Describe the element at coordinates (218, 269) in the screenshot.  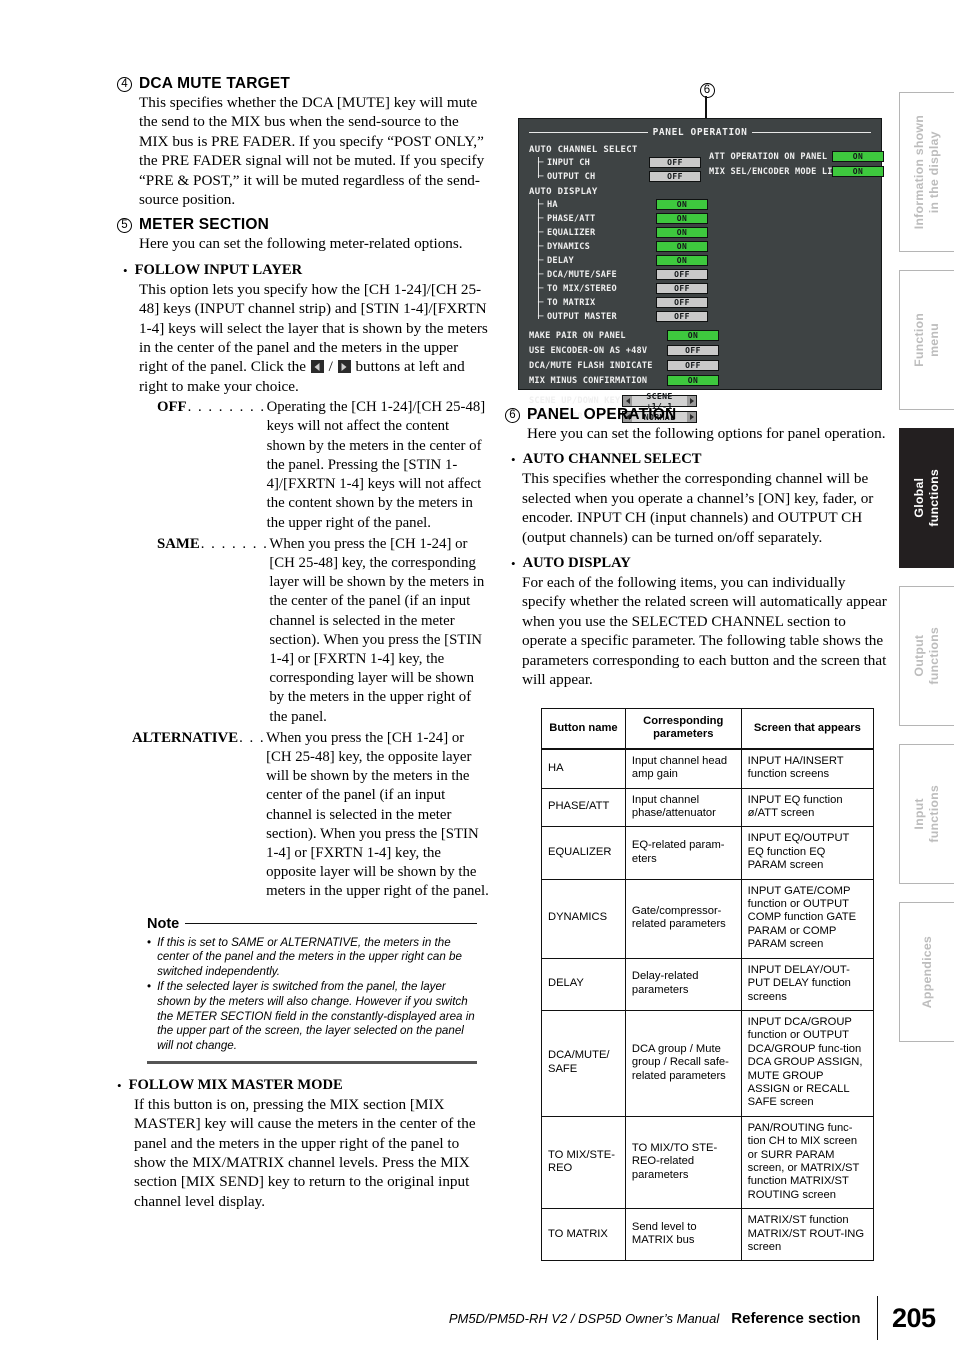
I see `follow-input-layer-title: FOLLOW INPUT LAYER` at that location.